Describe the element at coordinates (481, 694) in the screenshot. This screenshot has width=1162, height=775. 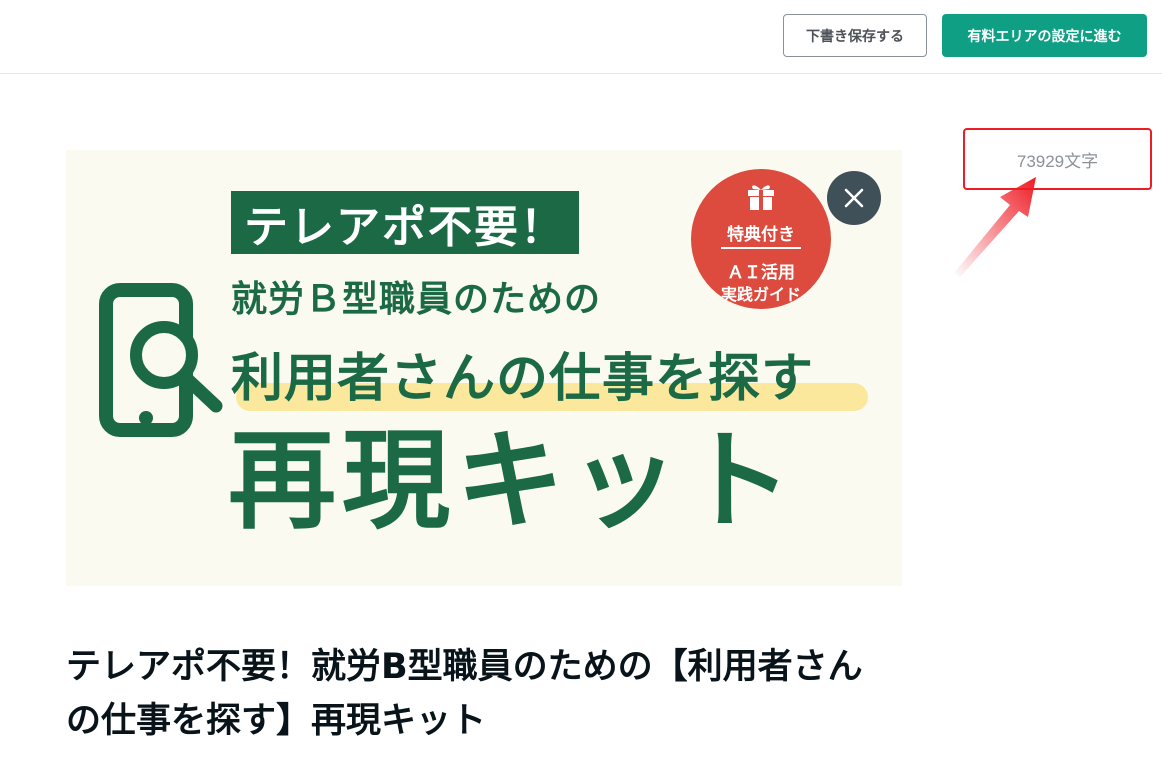
I see `article-title: テレアポ不要！就労B型職員のための【利用者さんの仕事を探す】再現キット` at that location.